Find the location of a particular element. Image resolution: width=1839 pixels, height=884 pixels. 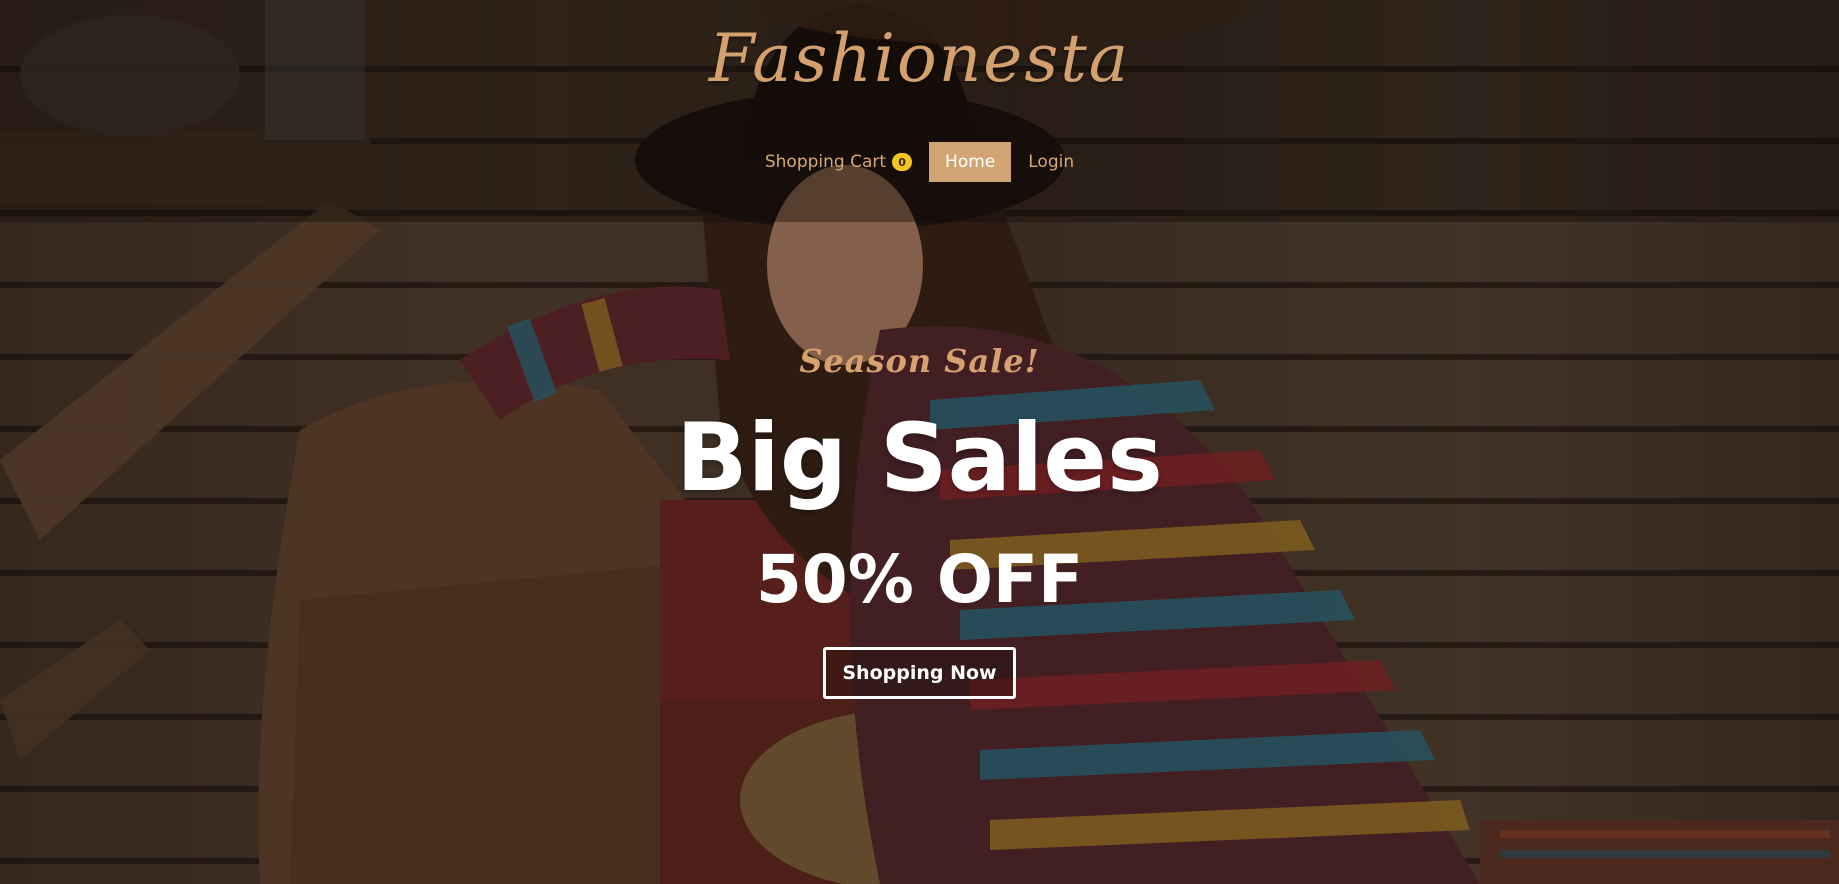

nav-login-label: Login is located at coordinates (1051, 162).